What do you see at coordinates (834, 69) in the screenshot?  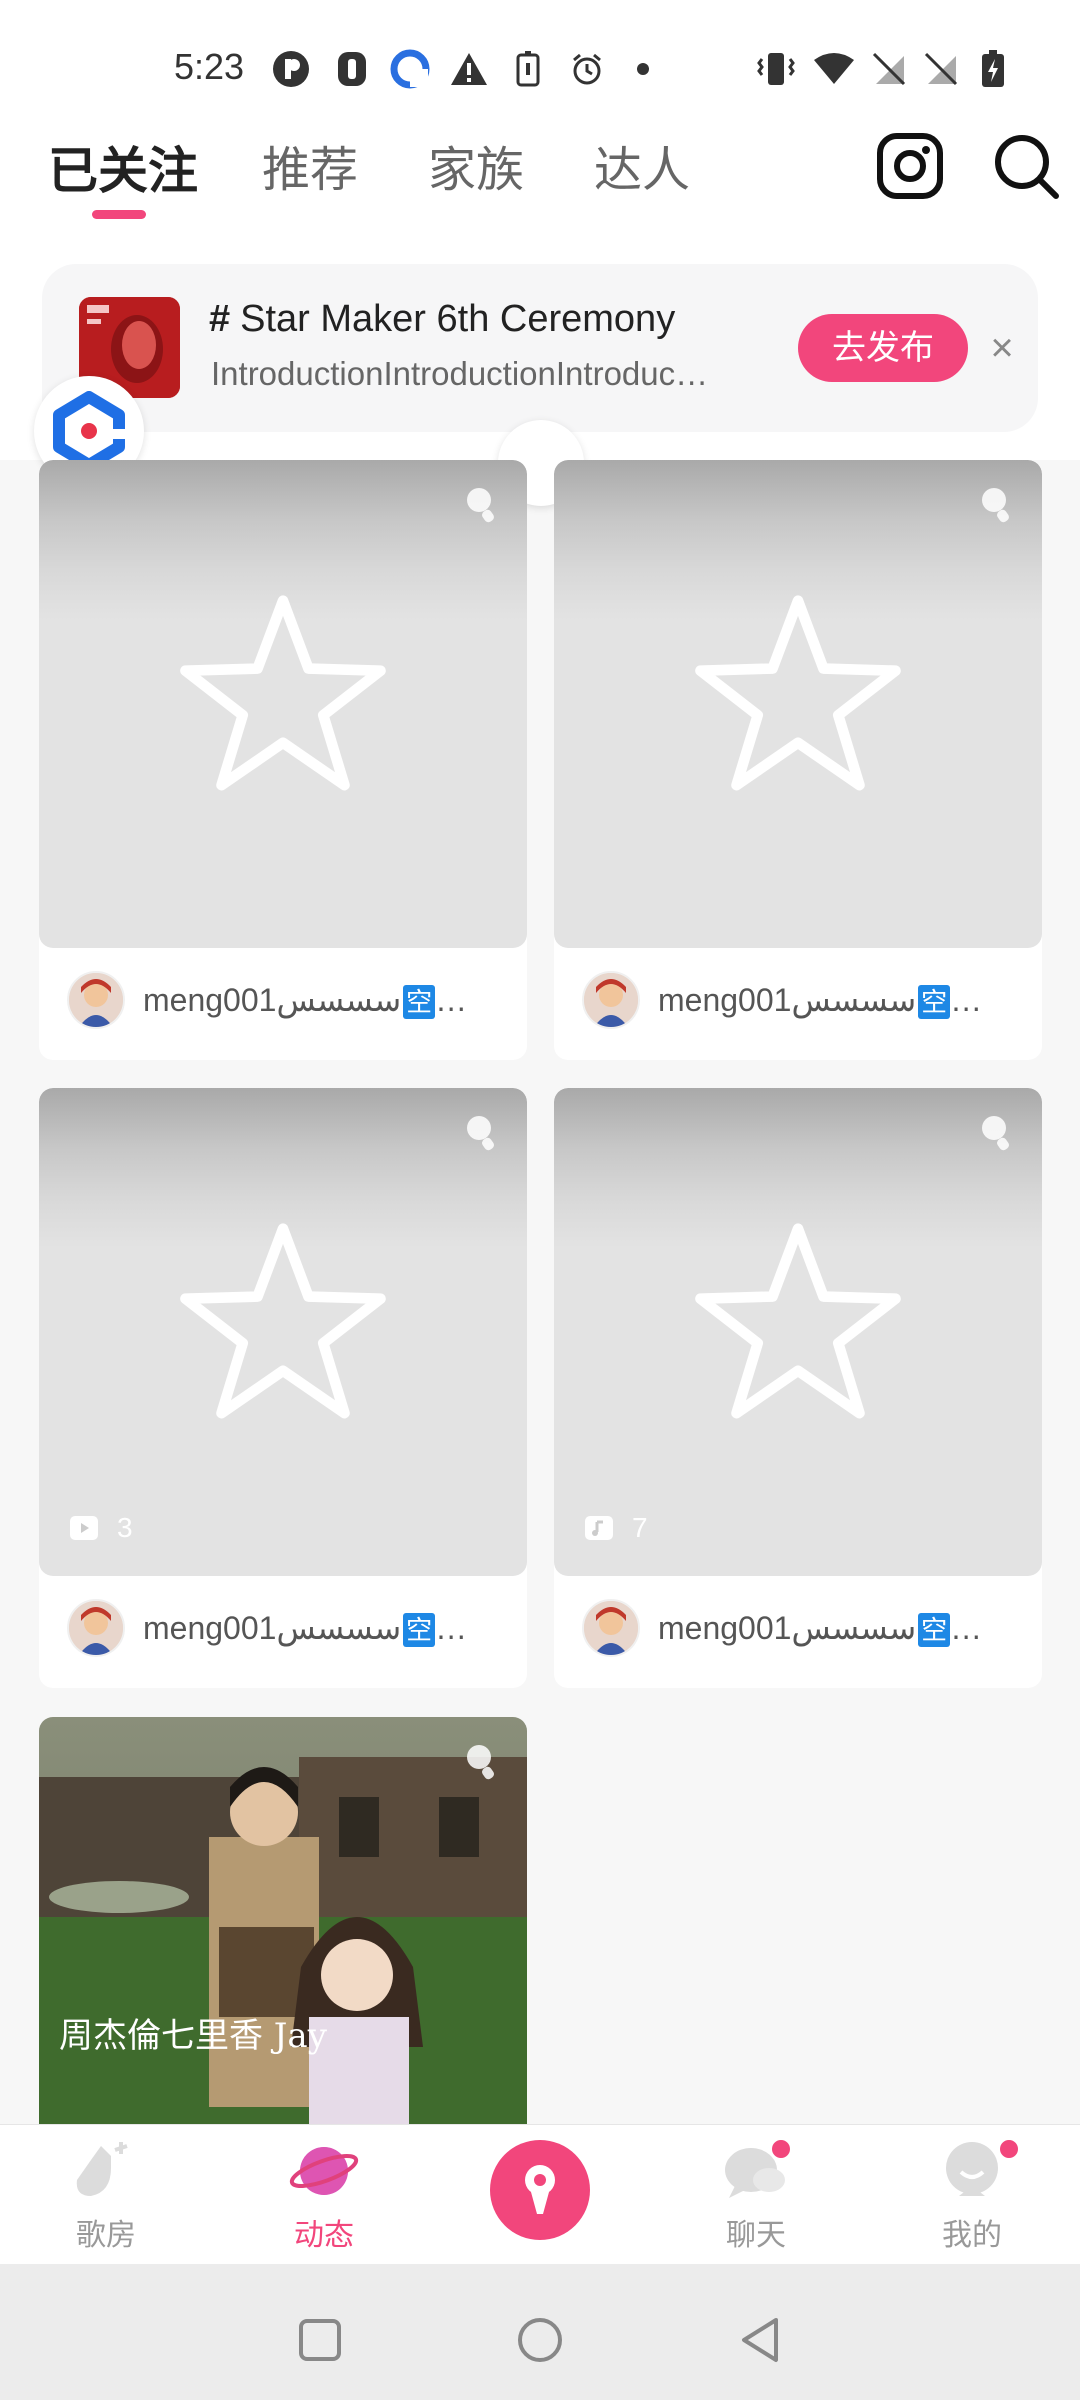 I see `wifi-icon` at bounding box center [834, 69].